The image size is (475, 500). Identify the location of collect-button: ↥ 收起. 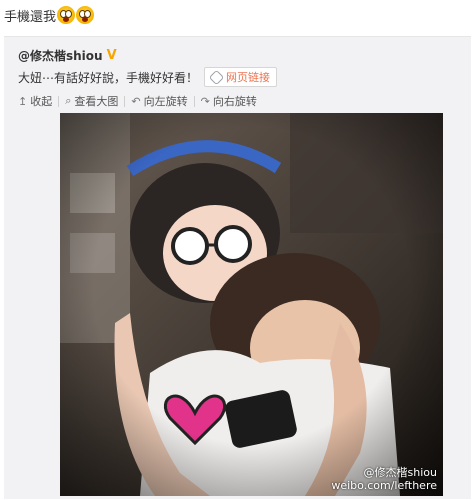
(38, 101).